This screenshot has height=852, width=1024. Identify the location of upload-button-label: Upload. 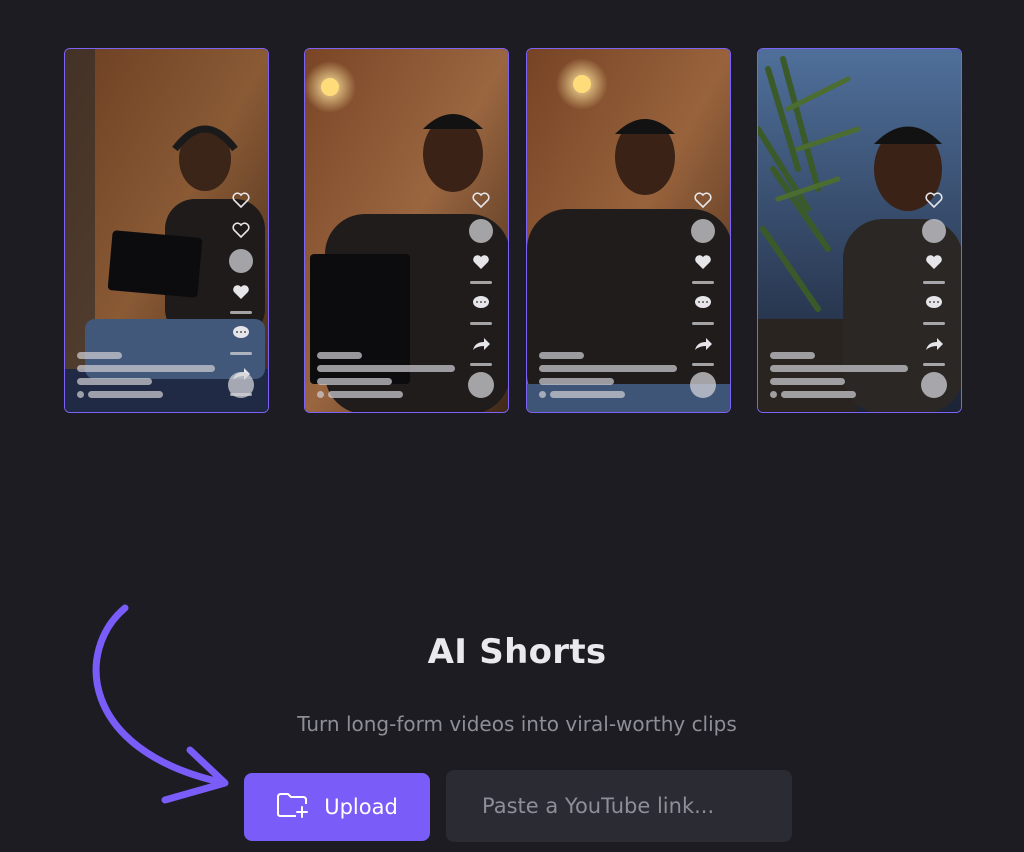
(361, 807).